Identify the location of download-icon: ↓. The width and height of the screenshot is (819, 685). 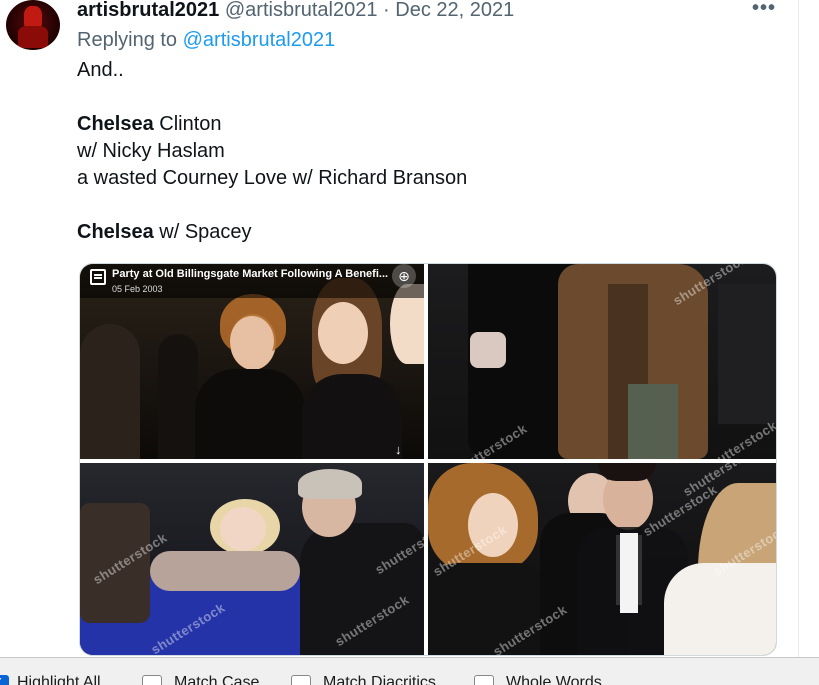
(398, 449).